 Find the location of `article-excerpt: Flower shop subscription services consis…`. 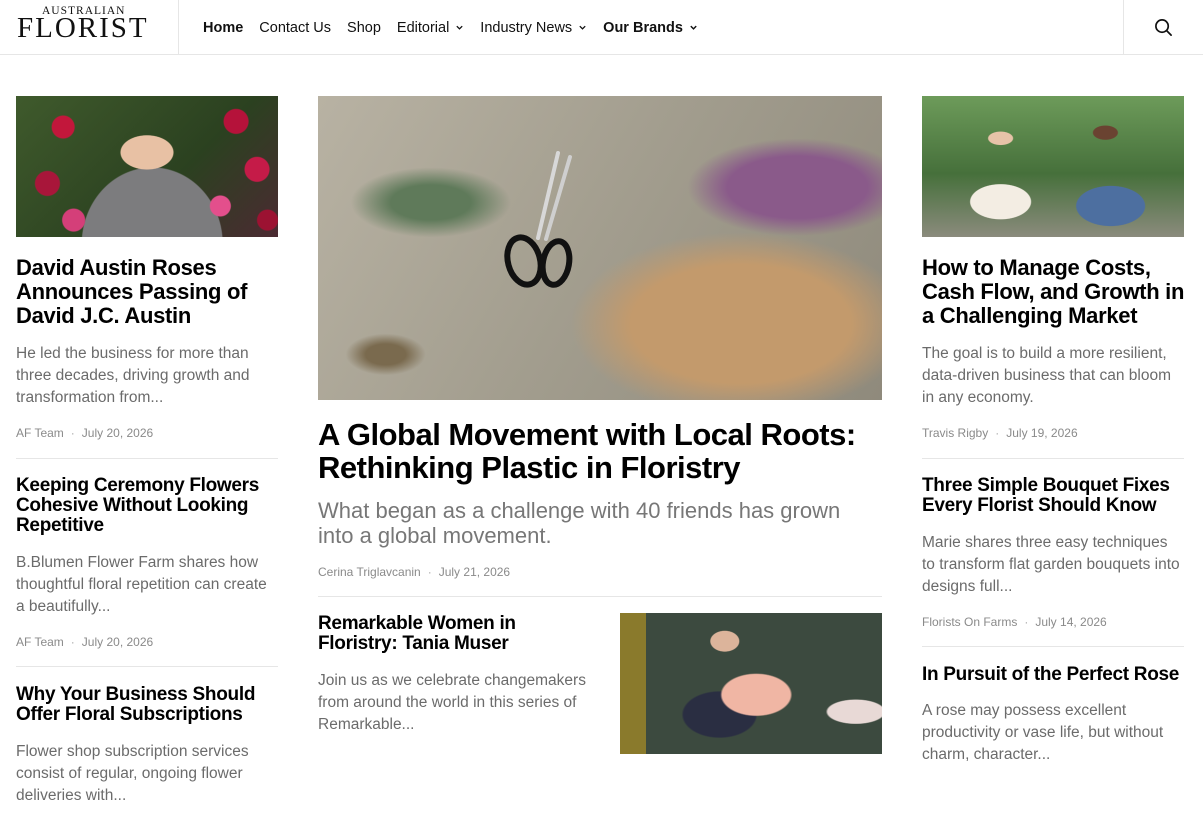

article-excerpt: Flower shop subscription services consis… is located at coordinates (132, 773).